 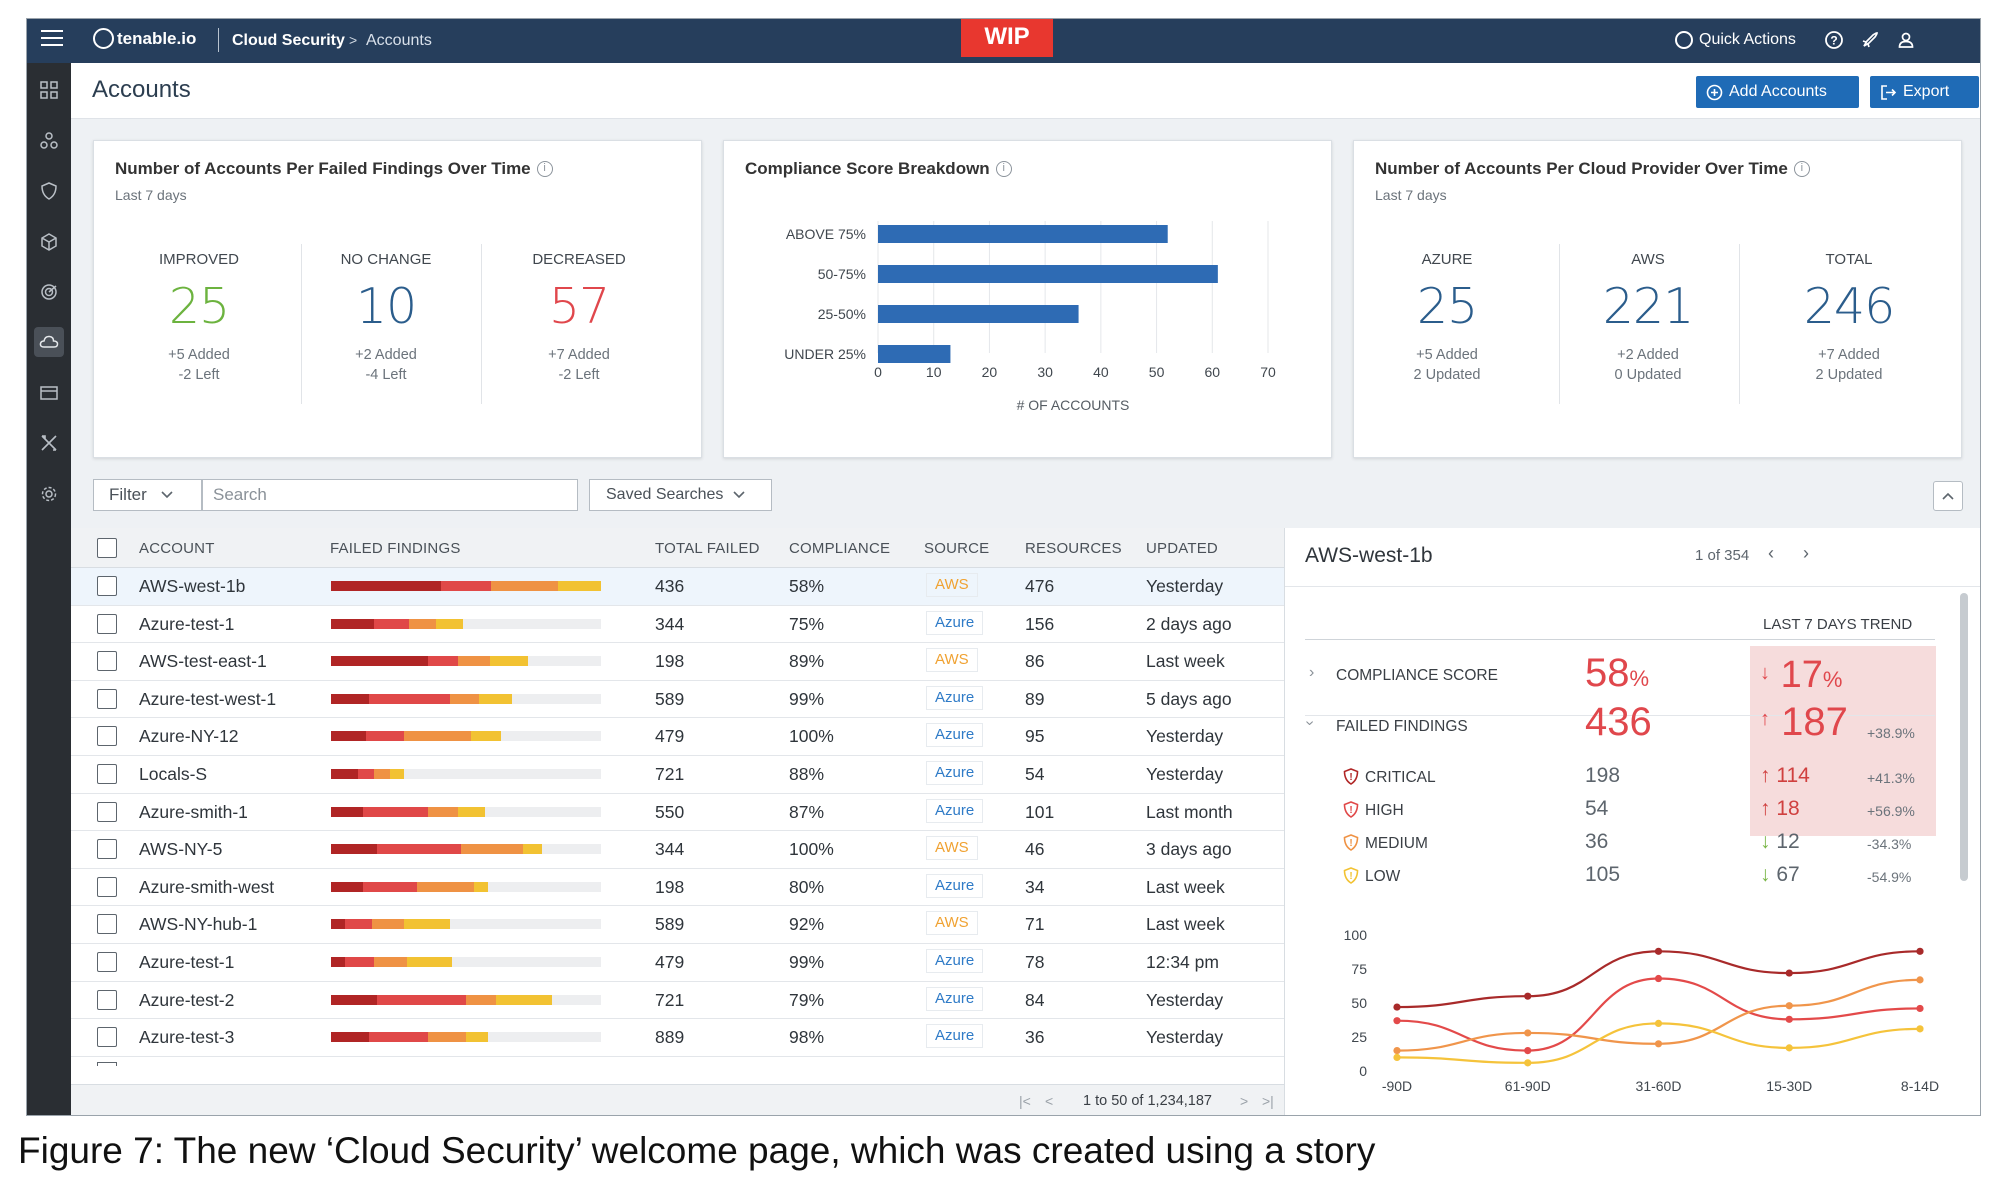 What do you see at coordinates (686, 625) in the screenshot?
I see `table-row: Azure-test-1 344 75% 156 2 days ago Azure` at bounding box center [686, 625].